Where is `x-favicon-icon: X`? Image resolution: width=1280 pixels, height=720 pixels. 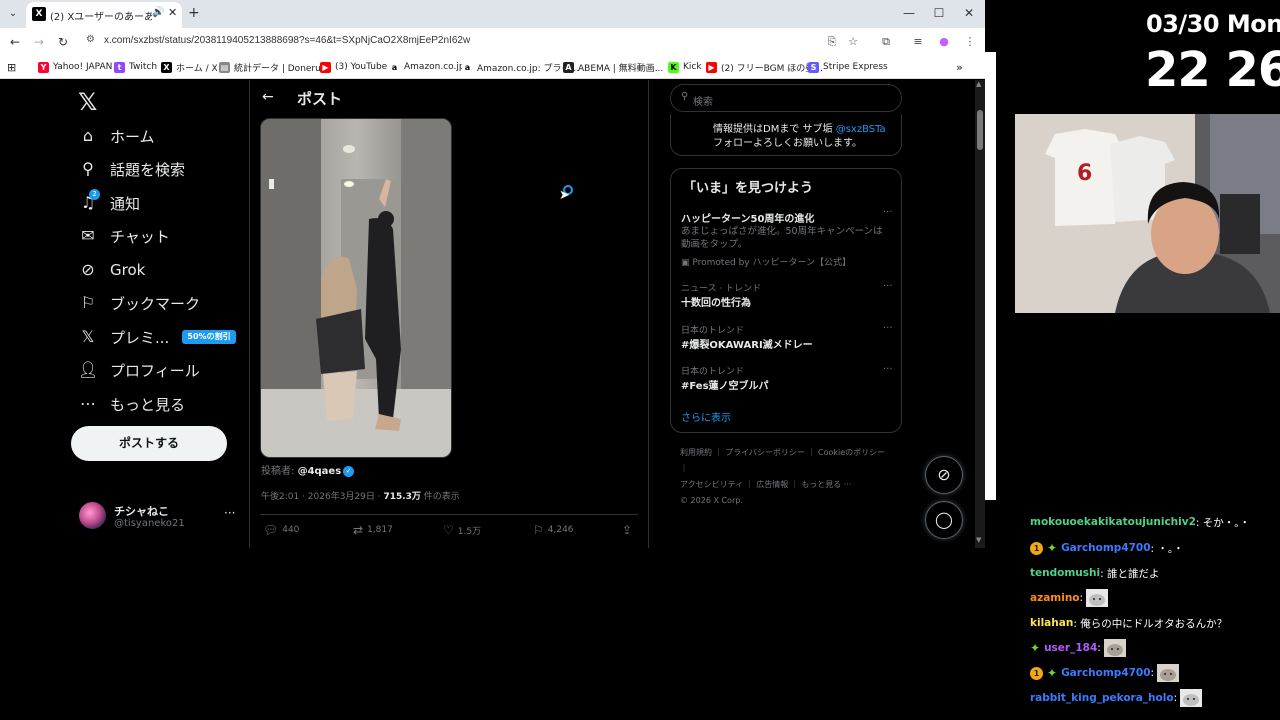
x-favicon-icon: X is located at coordinates (39, 14).